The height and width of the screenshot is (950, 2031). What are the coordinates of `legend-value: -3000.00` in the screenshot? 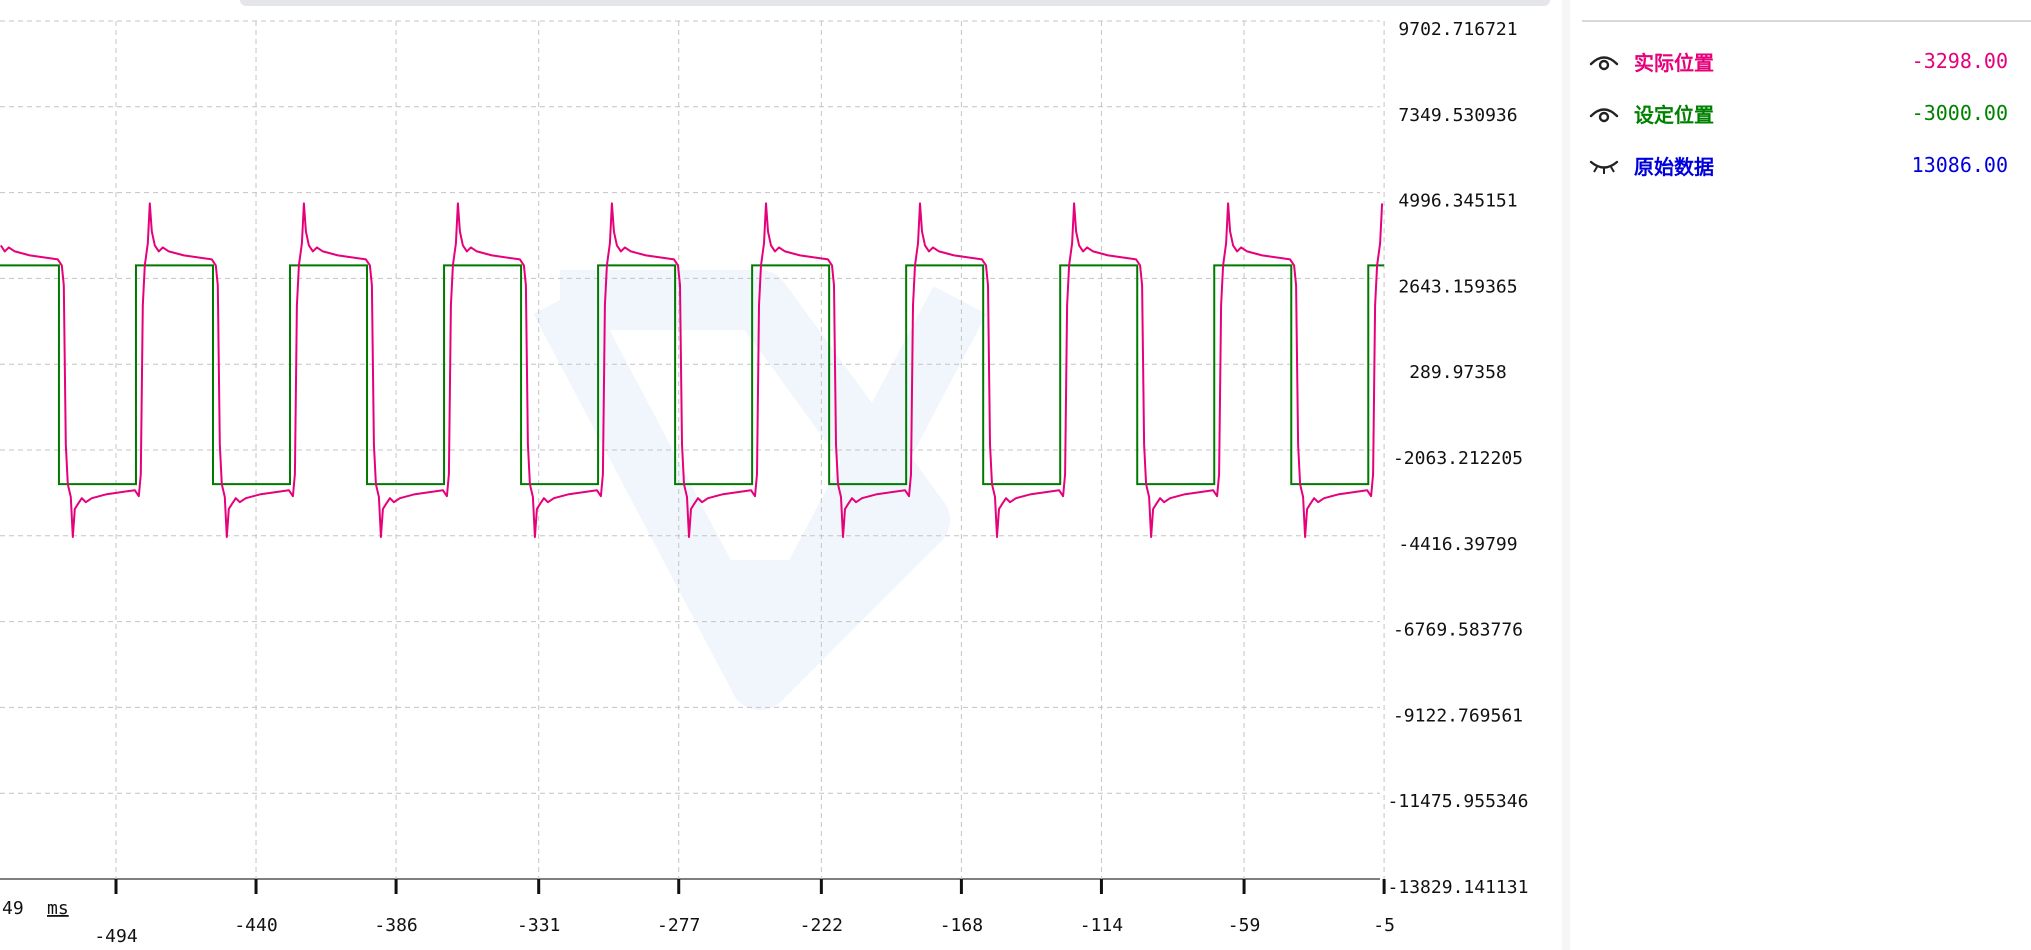 It's located at (1959, 113).